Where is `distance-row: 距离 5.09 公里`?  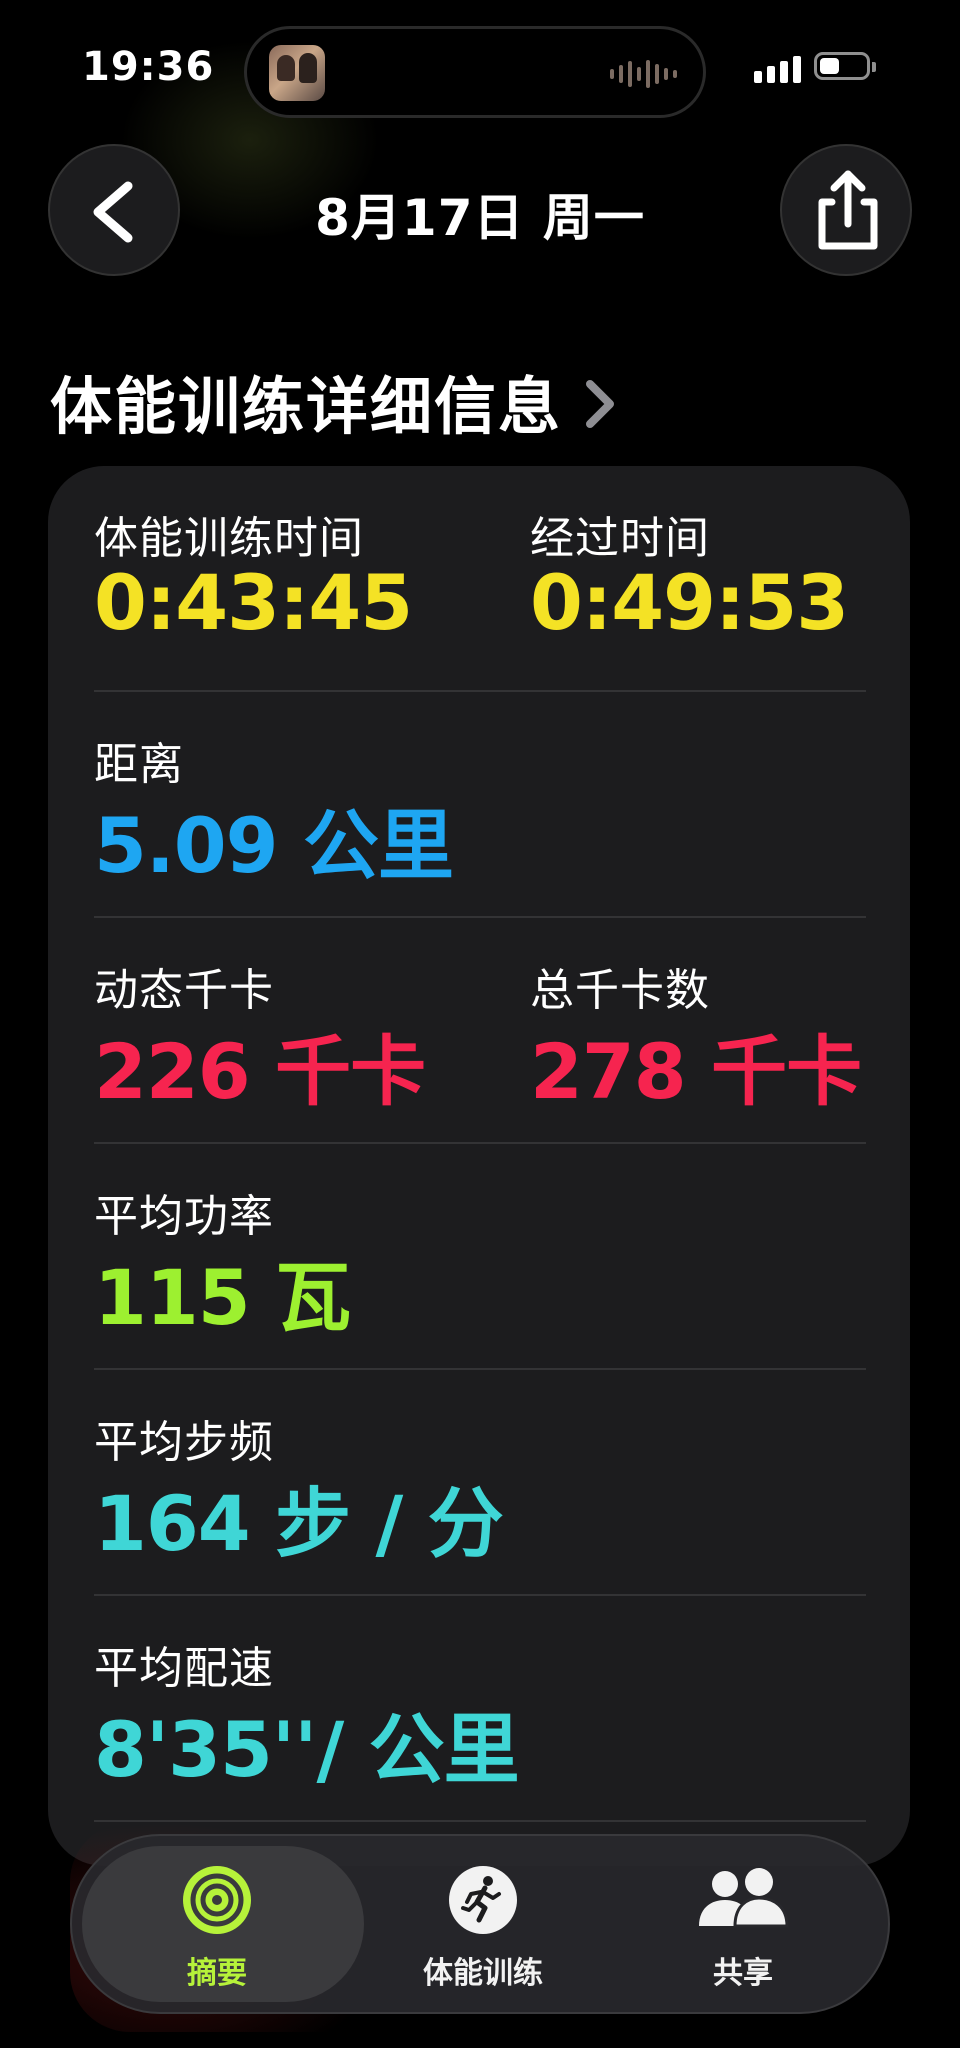
distance-row: 距离 5.09 公里 is located at coordinates (480, 805).